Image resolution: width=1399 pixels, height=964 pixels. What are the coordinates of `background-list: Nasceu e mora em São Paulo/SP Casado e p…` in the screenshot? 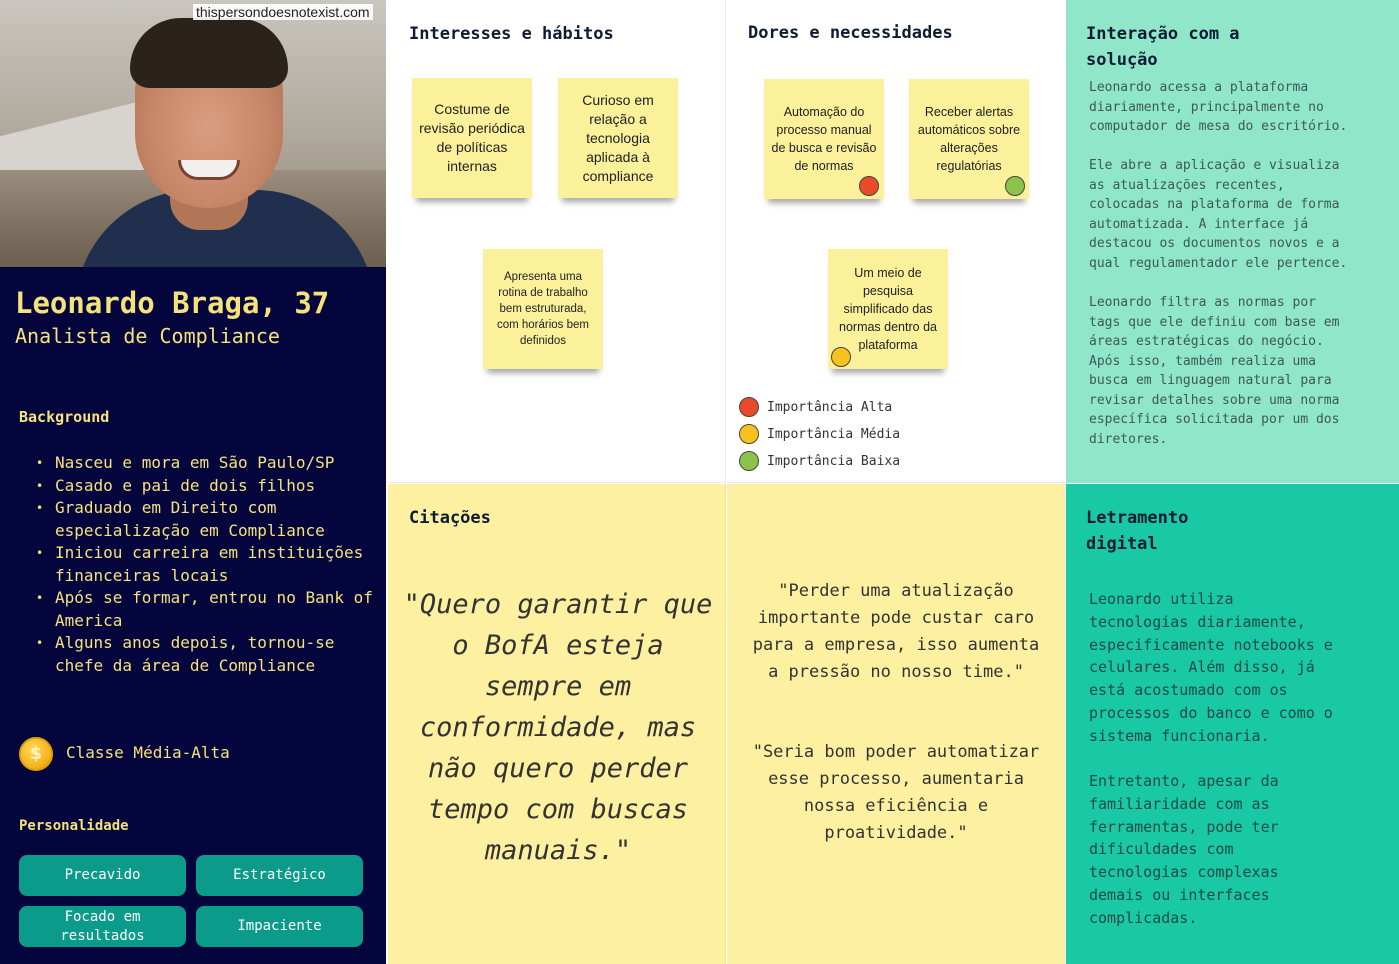 It's located at (204, 564).